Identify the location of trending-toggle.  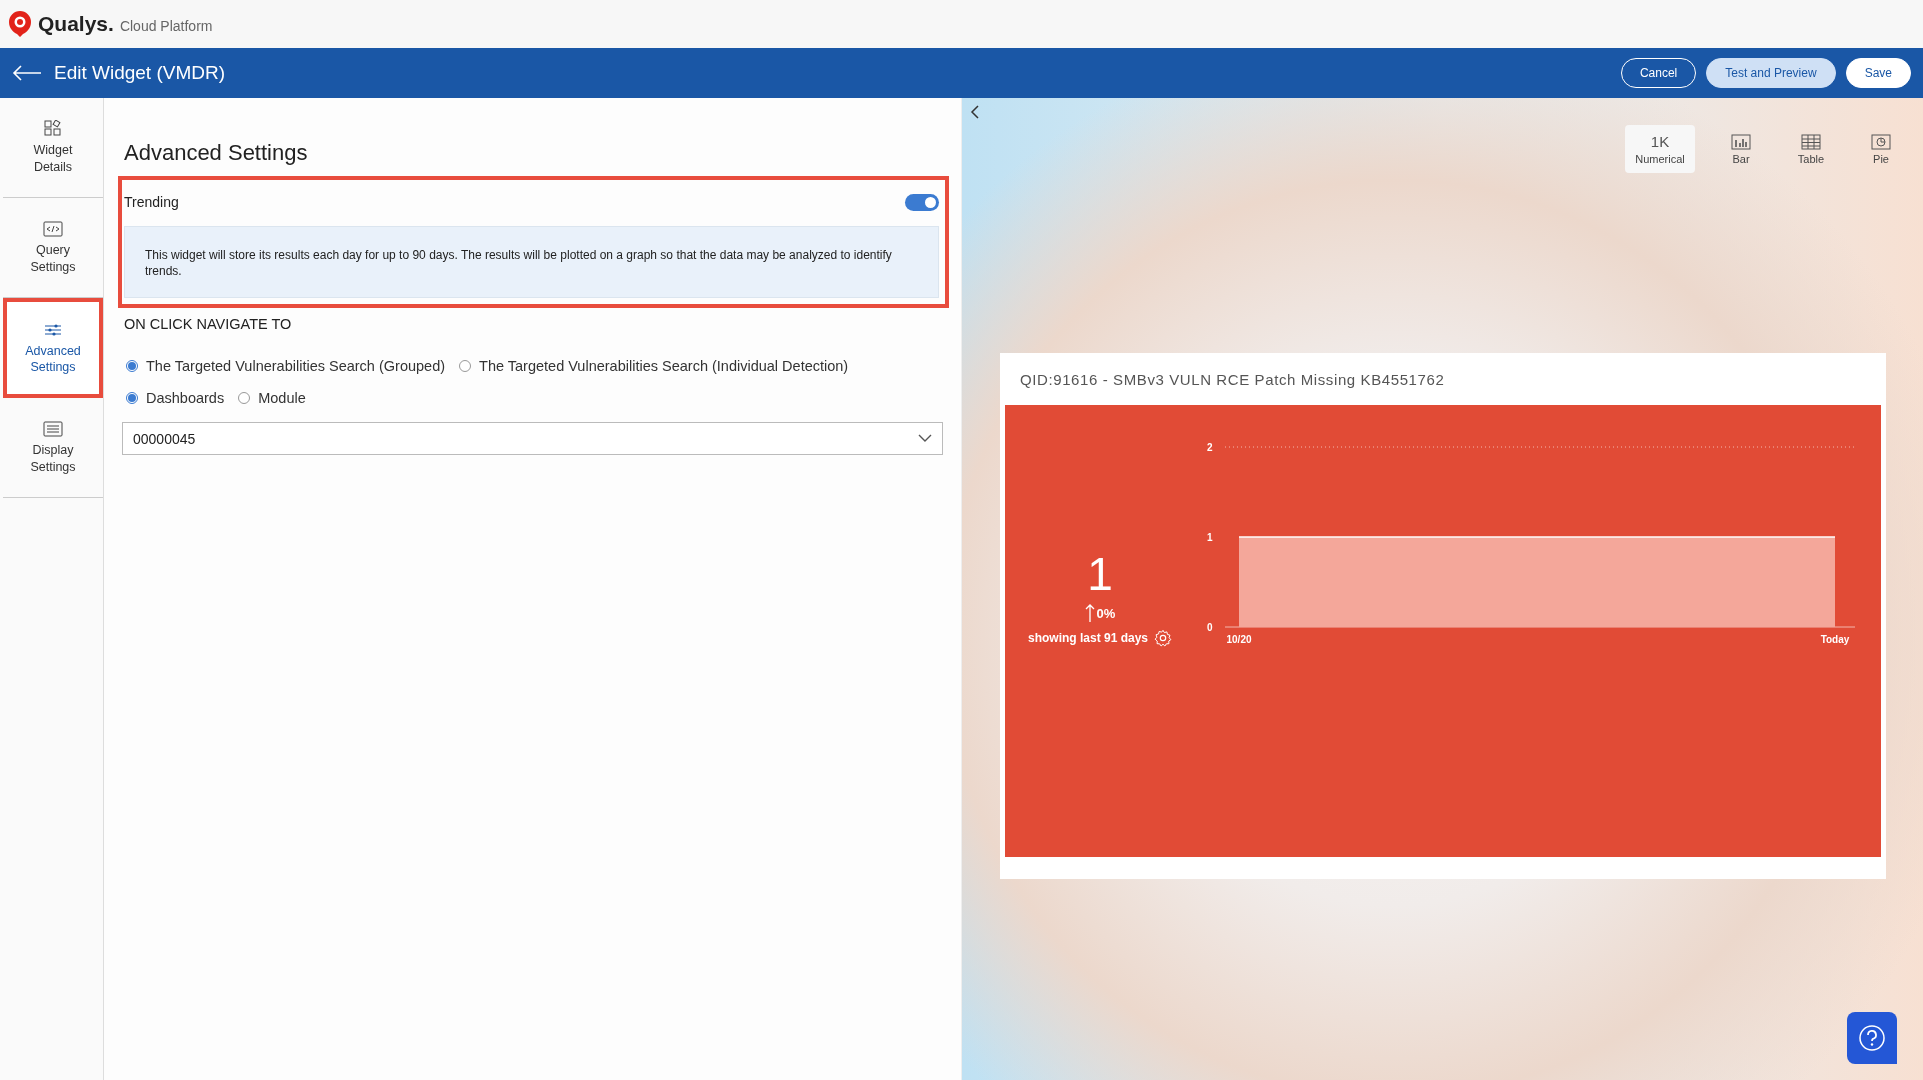
(922, 202).